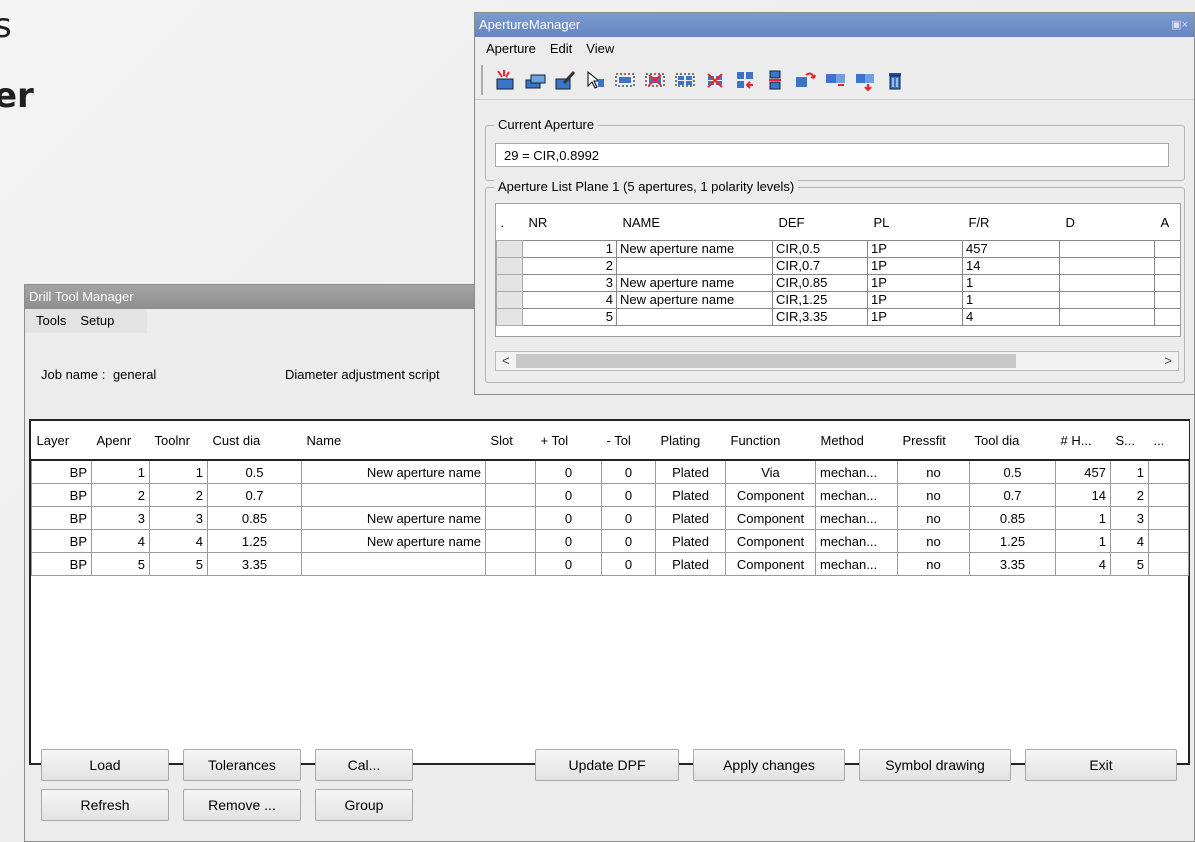  I want to click on select-all-icon, so click(685, 80).